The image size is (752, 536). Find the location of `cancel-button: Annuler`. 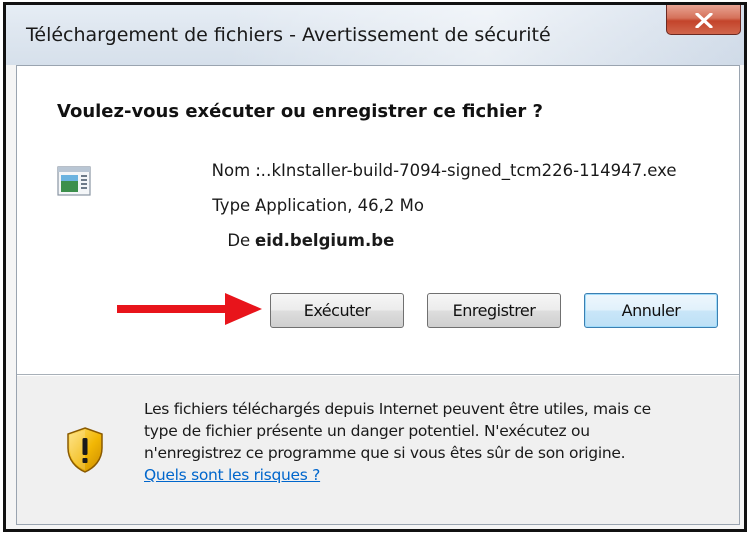

cancel-button: Annuler is located at coordinates (651, 310).